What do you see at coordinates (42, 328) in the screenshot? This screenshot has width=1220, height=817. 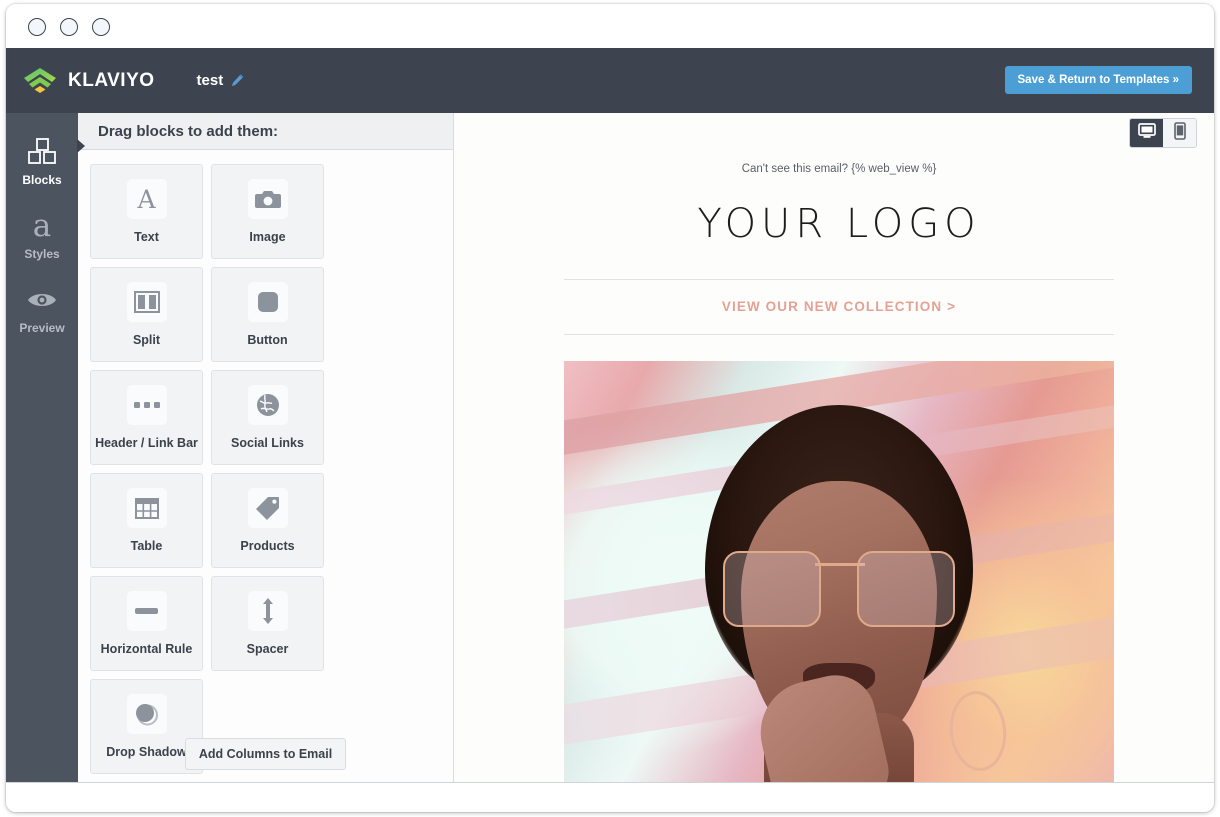 I see `sidebar-item-preview-label: Preview` at bounding box center [42, 328].